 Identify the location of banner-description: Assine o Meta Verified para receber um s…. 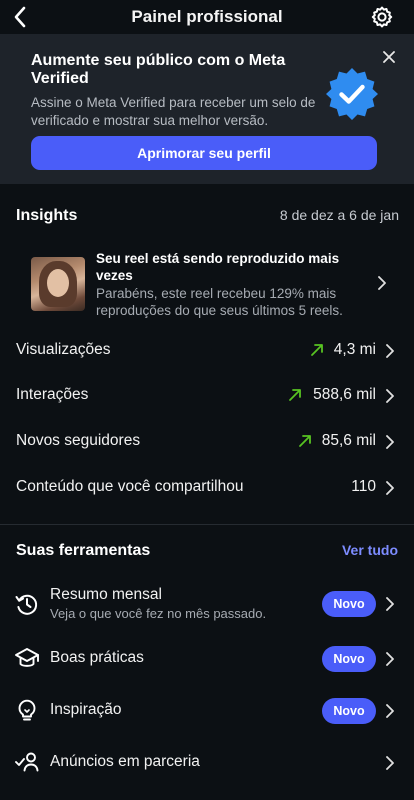
(173, 111).